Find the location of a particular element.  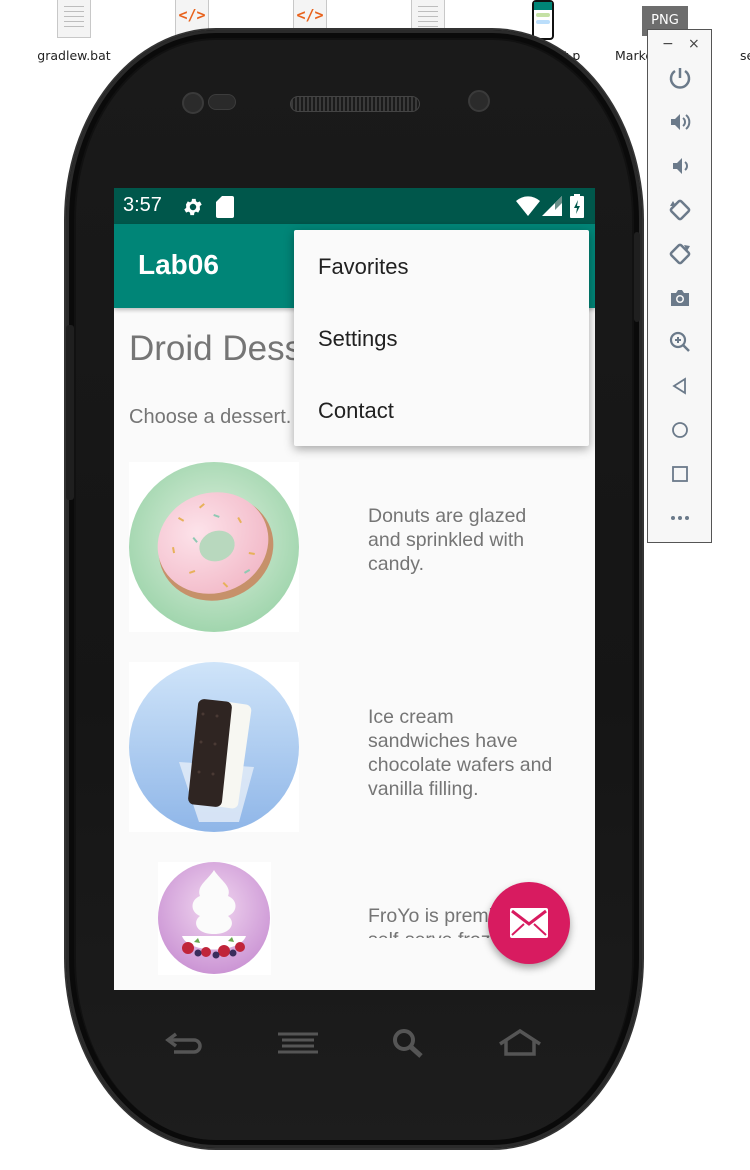

close-button: × is located at coordinates (694, 44).